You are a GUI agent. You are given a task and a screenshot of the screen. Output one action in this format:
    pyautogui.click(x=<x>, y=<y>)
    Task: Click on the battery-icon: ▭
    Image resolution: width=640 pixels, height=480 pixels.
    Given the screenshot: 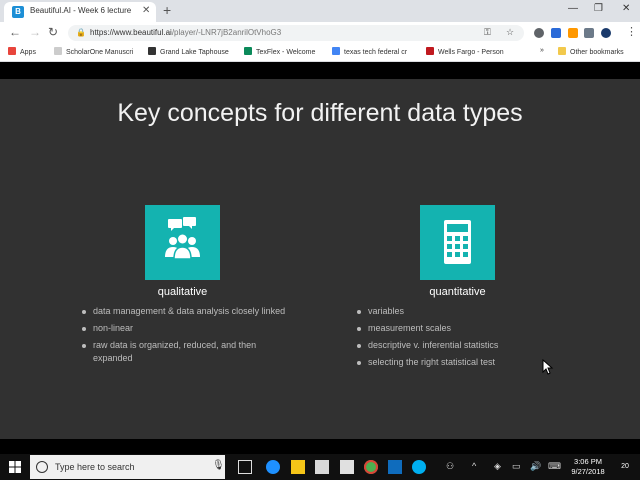 What is the action you would take?
    pyautogui.click(x=516, y=466)
    